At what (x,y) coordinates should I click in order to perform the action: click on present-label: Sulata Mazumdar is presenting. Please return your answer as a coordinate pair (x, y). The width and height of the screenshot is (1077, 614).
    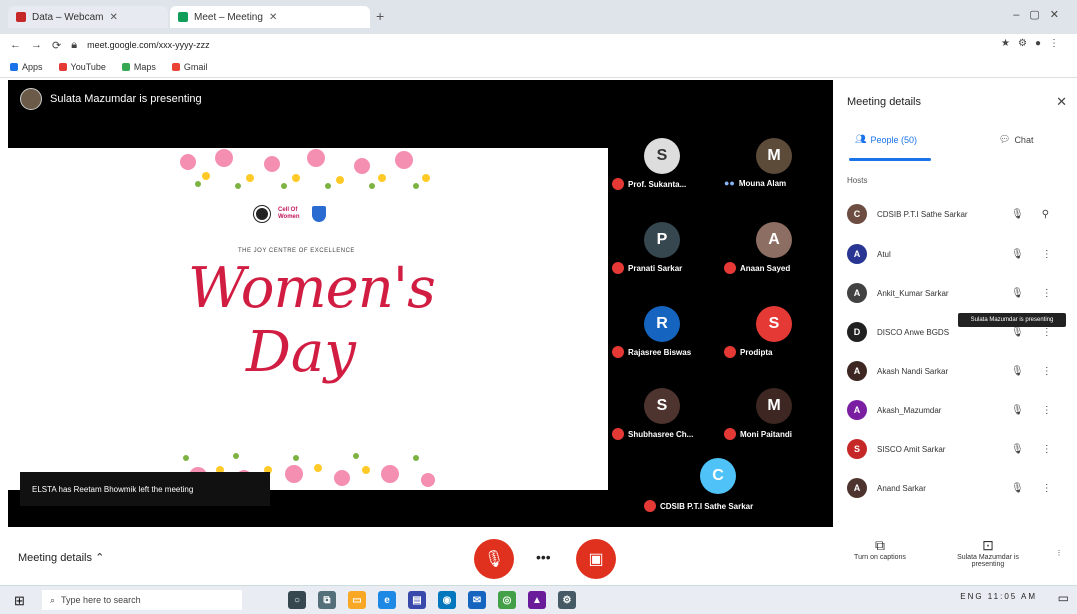
    Looking at the image, I should click on (988, 561).